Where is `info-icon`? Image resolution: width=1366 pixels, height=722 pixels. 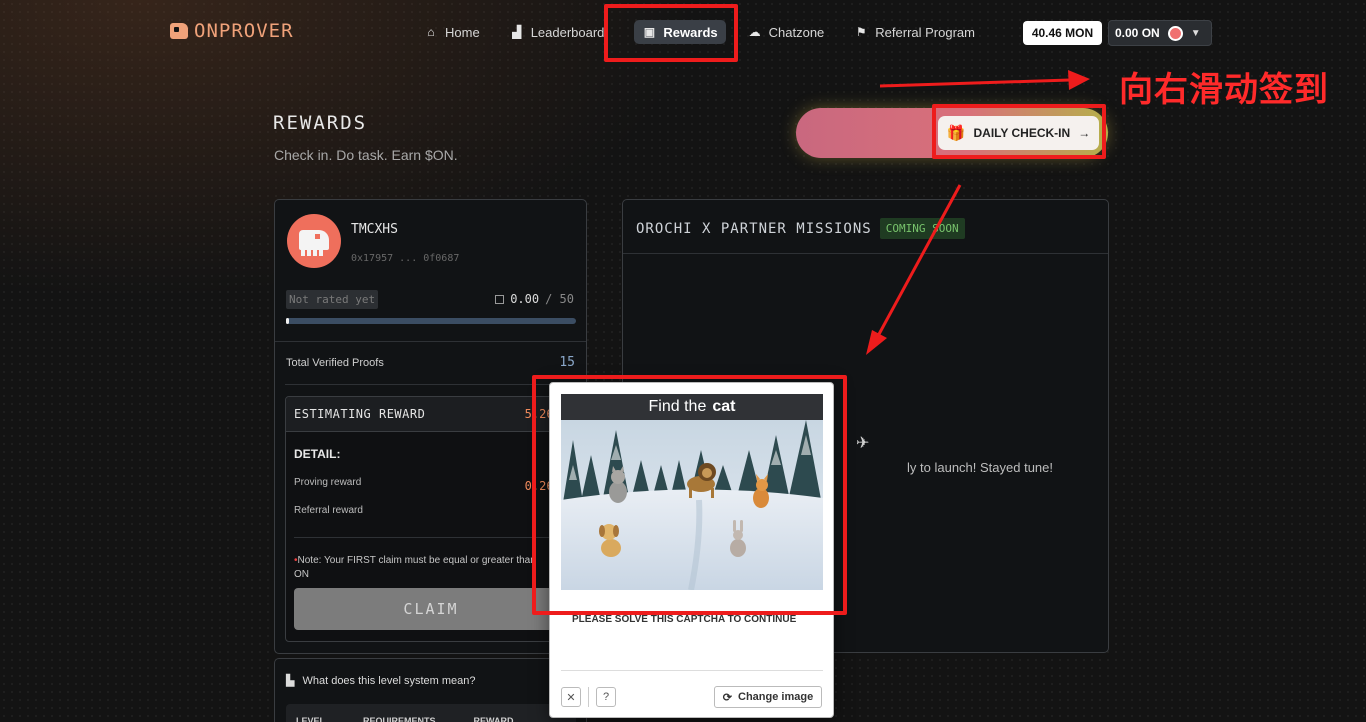
info-icon is located at coordinates (500, 299).